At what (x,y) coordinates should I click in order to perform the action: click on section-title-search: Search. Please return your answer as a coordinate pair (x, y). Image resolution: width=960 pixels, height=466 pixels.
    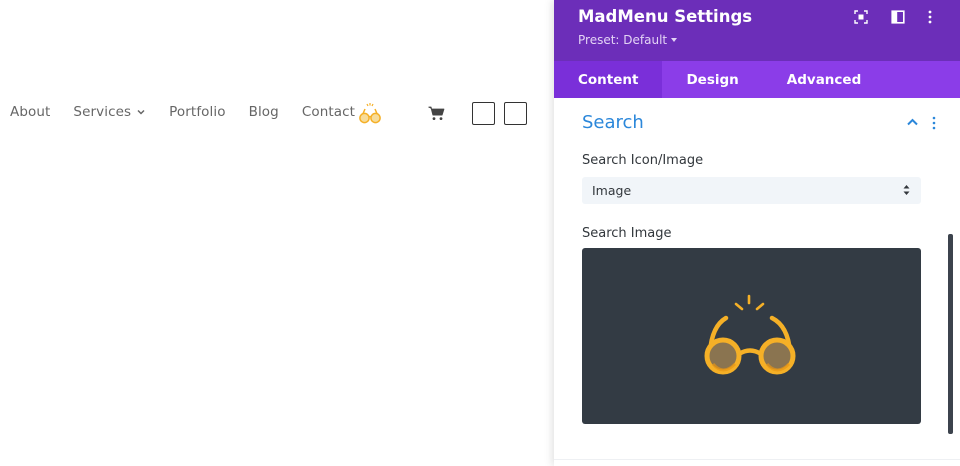
    Looking at the image, I should click on (613, 122).